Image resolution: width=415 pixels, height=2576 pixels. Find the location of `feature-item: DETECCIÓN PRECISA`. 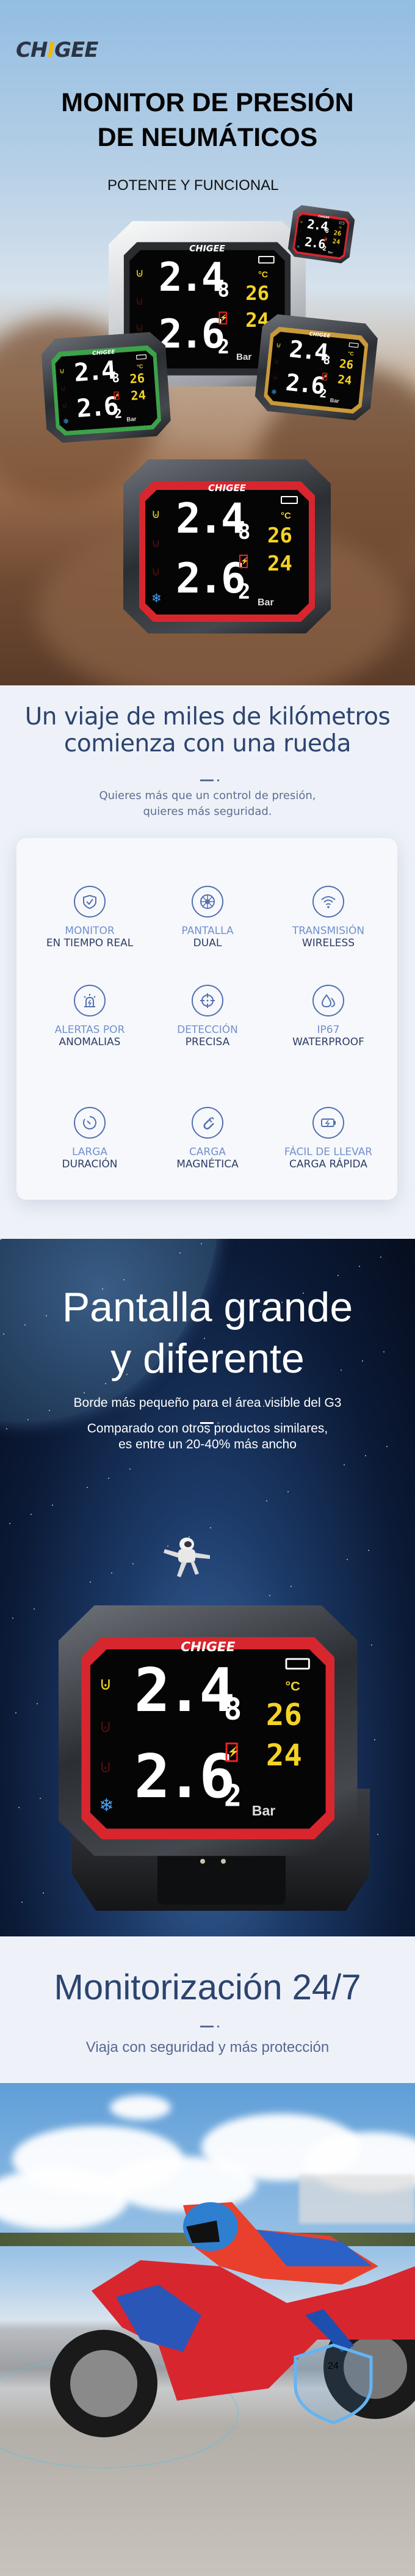

feature-item: DETECCIÓN PRECISA is located at coordinates (208, 1017).